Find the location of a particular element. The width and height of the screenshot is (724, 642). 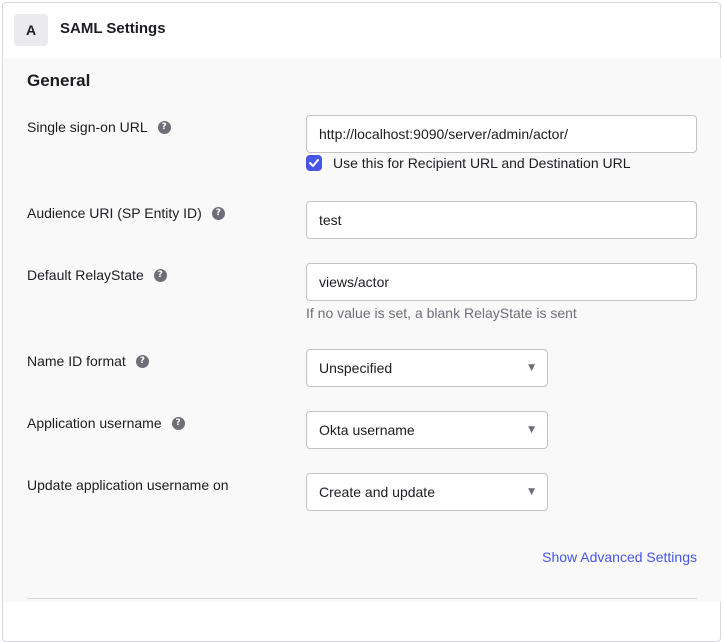

sso-url-label: Single sign-on URL ? is located at coordinates (99, 127).